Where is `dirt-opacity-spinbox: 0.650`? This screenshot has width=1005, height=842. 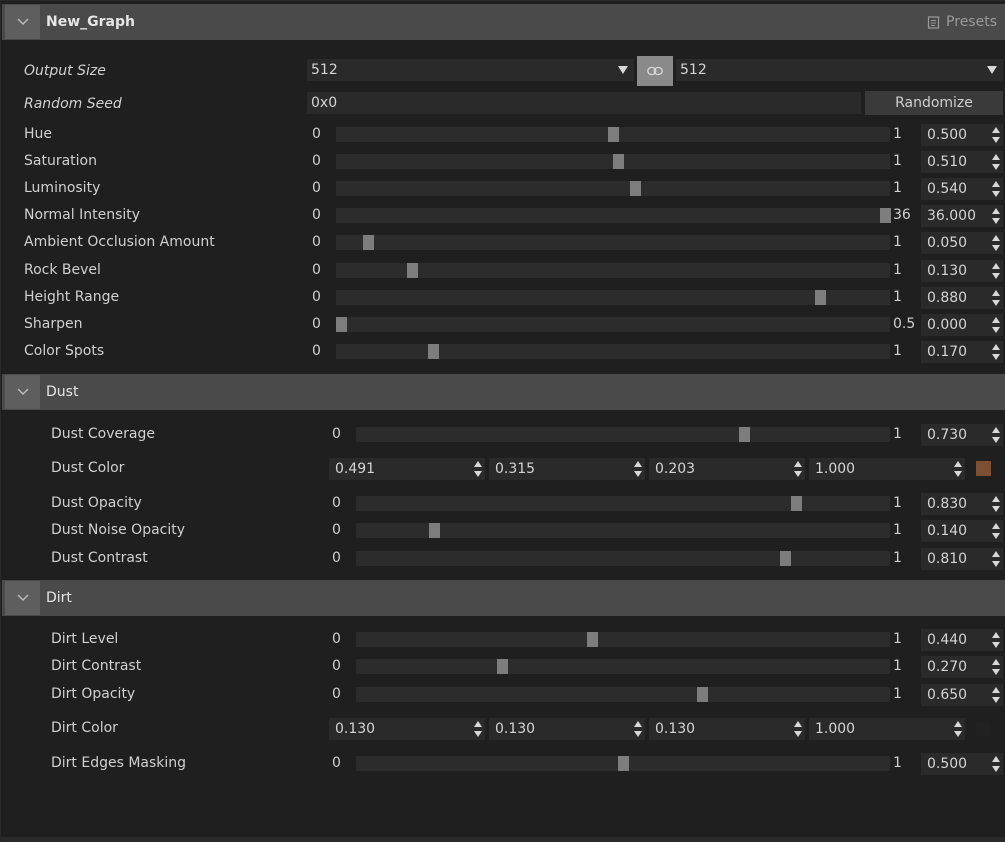
dirt-opacity-spinbox: 0.650 is located at coordinates (962, 694).